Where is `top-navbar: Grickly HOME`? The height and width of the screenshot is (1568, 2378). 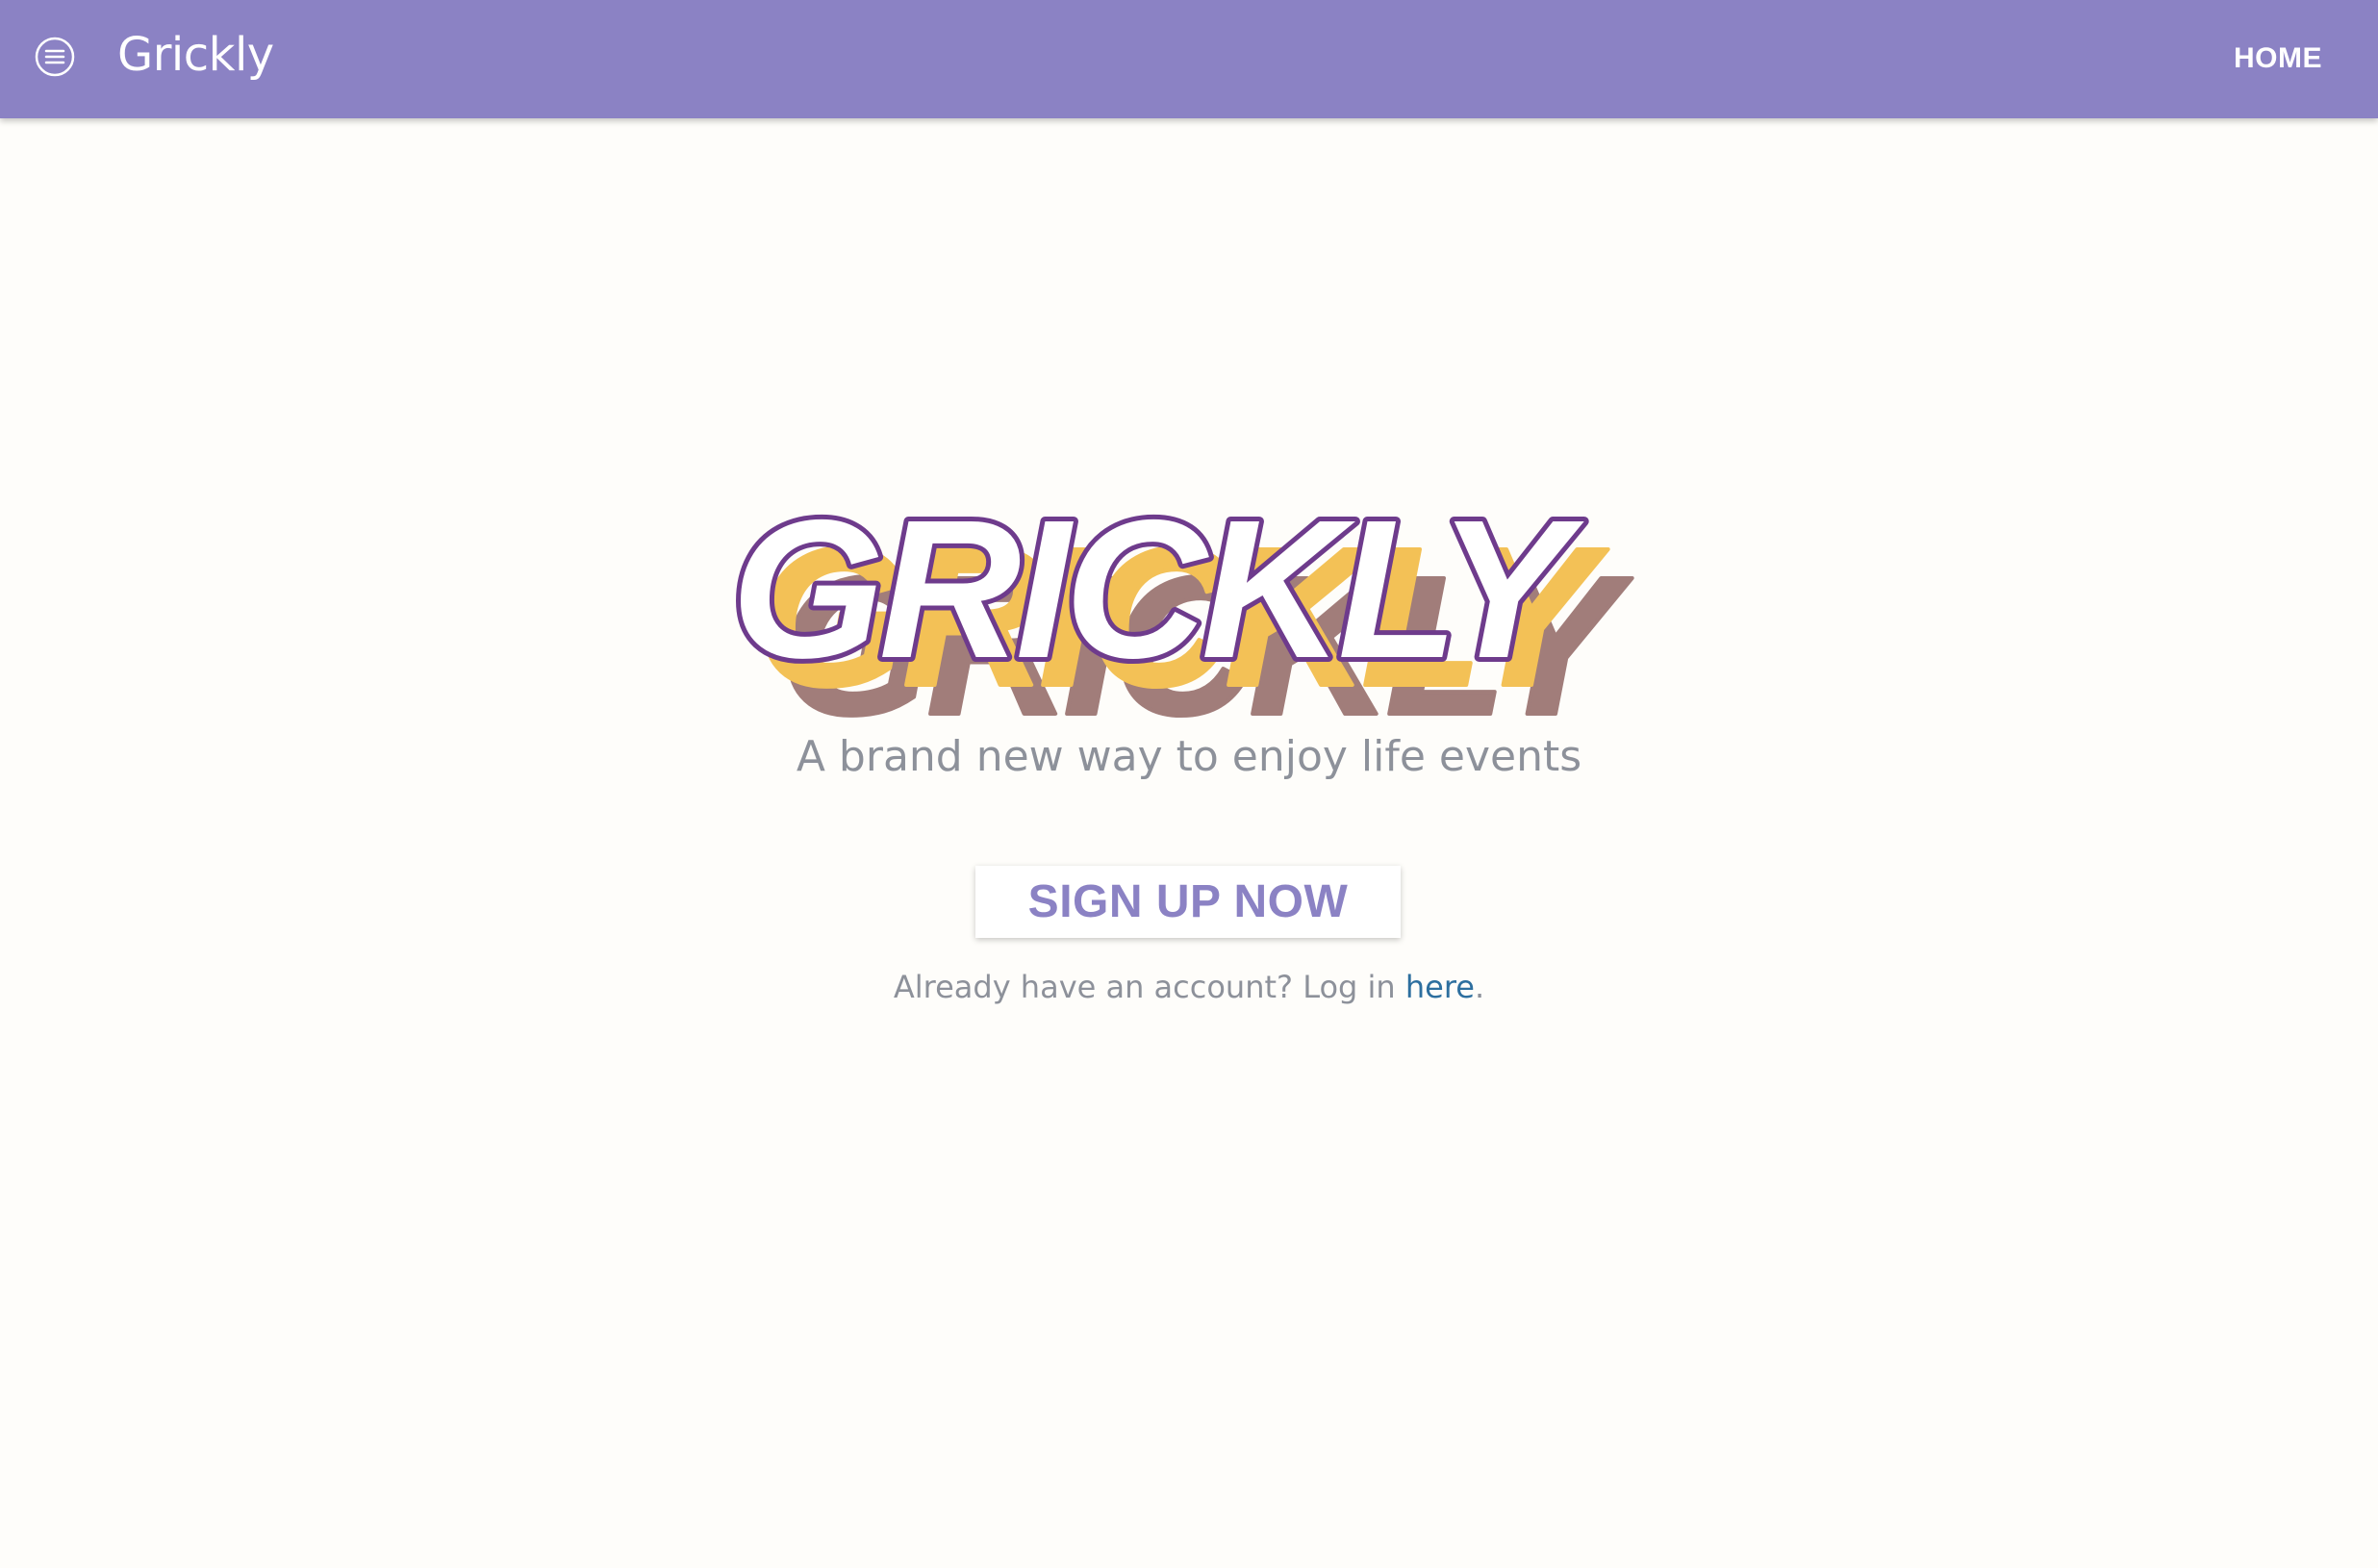 top-navbar: Grickly HOME is located at coordinates (1189, 59).